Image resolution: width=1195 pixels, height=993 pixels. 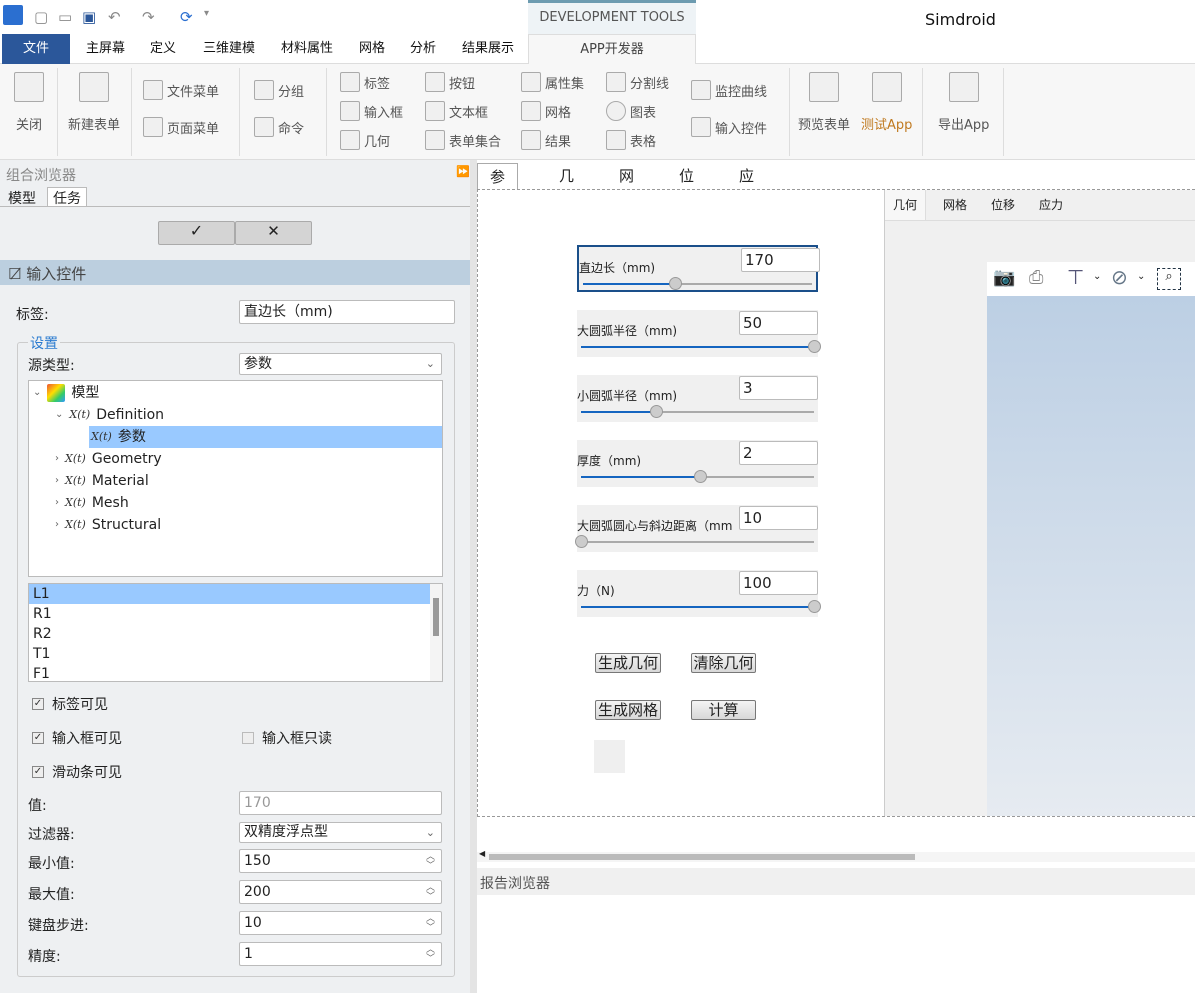 What do you see at coordinates (473, 576) in the screenshot?
I see `splitter` at bounding box center [473, 576].